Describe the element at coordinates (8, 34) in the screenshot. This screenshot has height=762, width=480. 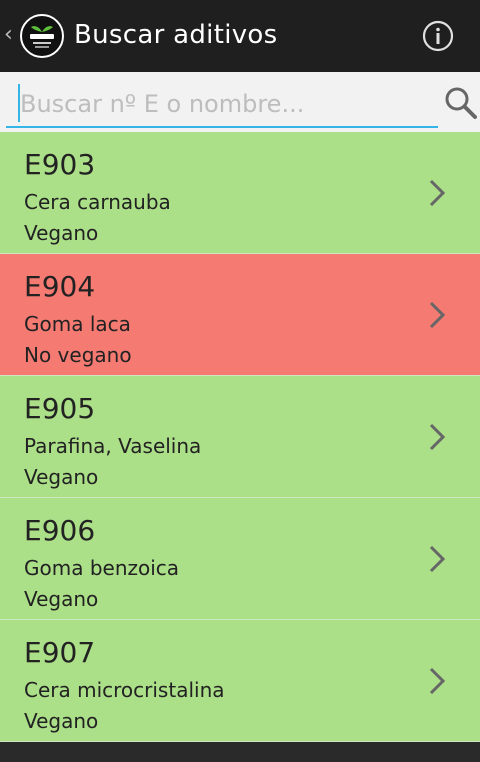
I see `back-icon: ‹` at that location.